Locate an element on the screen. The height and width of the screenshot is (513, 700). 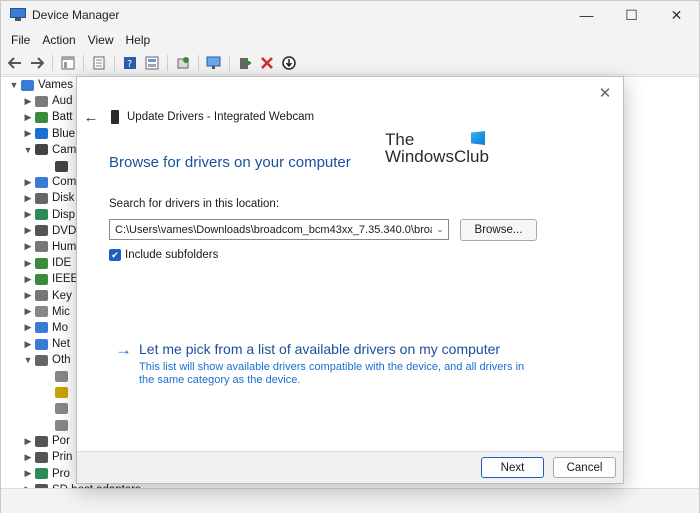
chevron-down-icon: ⌄ is located at coordinates (440, 229).